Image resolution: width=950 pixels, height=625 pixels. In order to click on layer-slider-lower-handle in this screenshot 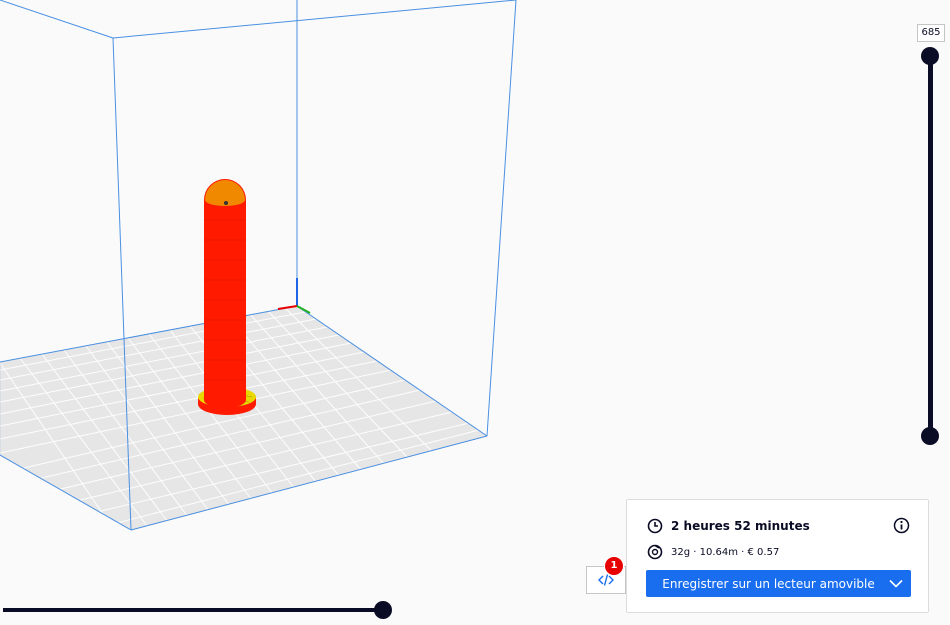, I will do `click(930, 436)`.